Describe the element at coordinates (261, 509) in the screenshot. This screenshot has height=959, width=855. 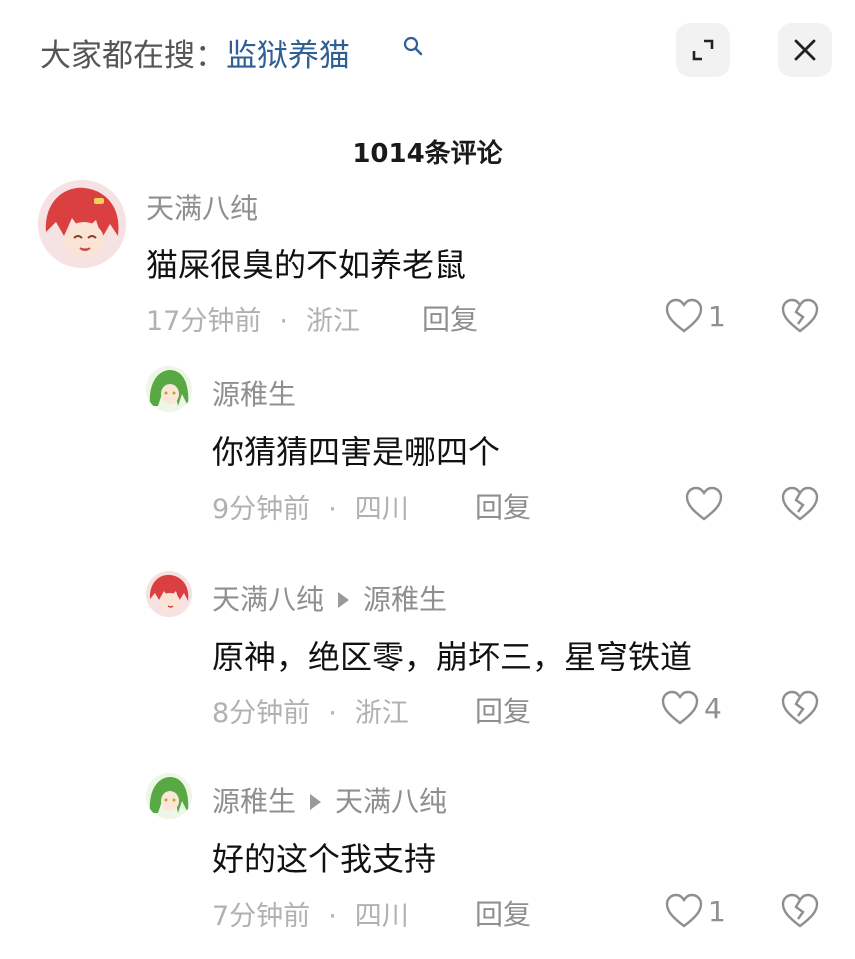
I see `comment-time: 9分钟前` at that location.